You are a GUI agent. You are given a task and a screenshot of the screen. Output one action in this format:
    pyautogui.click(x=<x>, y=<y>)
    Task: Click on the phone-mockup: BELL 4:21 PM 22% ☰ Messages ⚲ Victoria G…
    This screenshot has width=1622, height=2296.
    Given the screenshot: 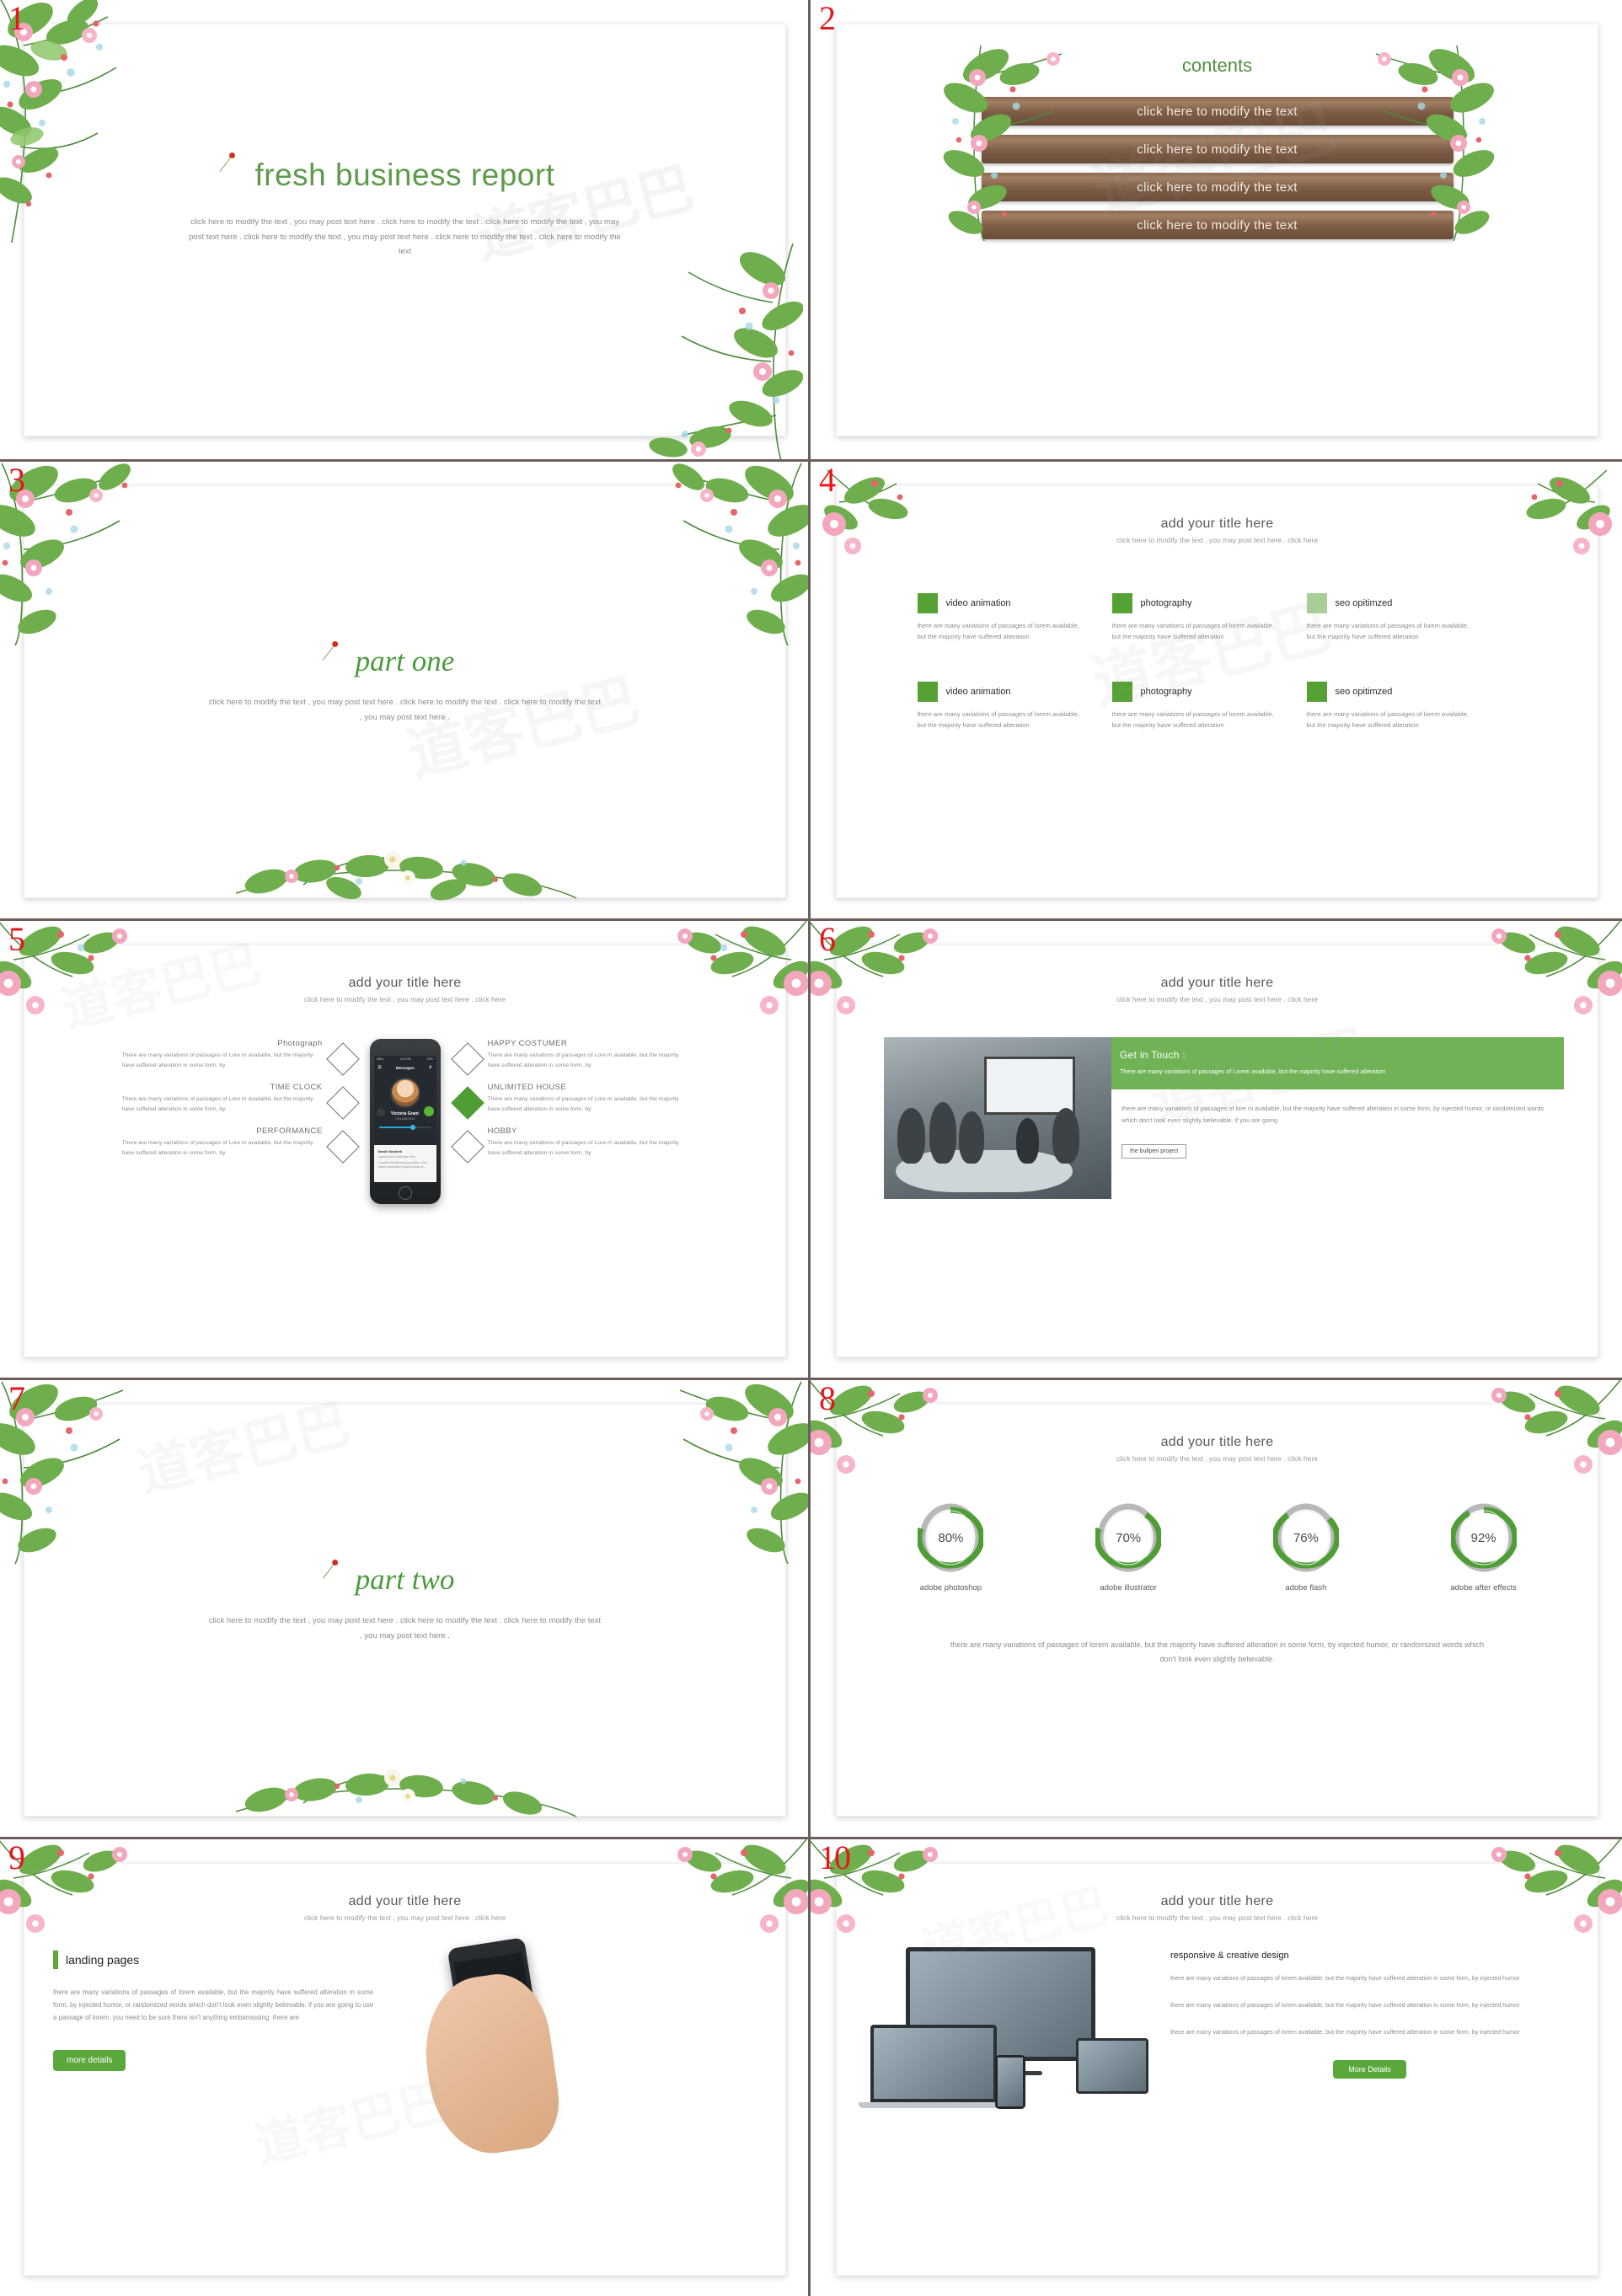 What is the action you would take?
    pyautogui.click(x=405, y=1121)
    